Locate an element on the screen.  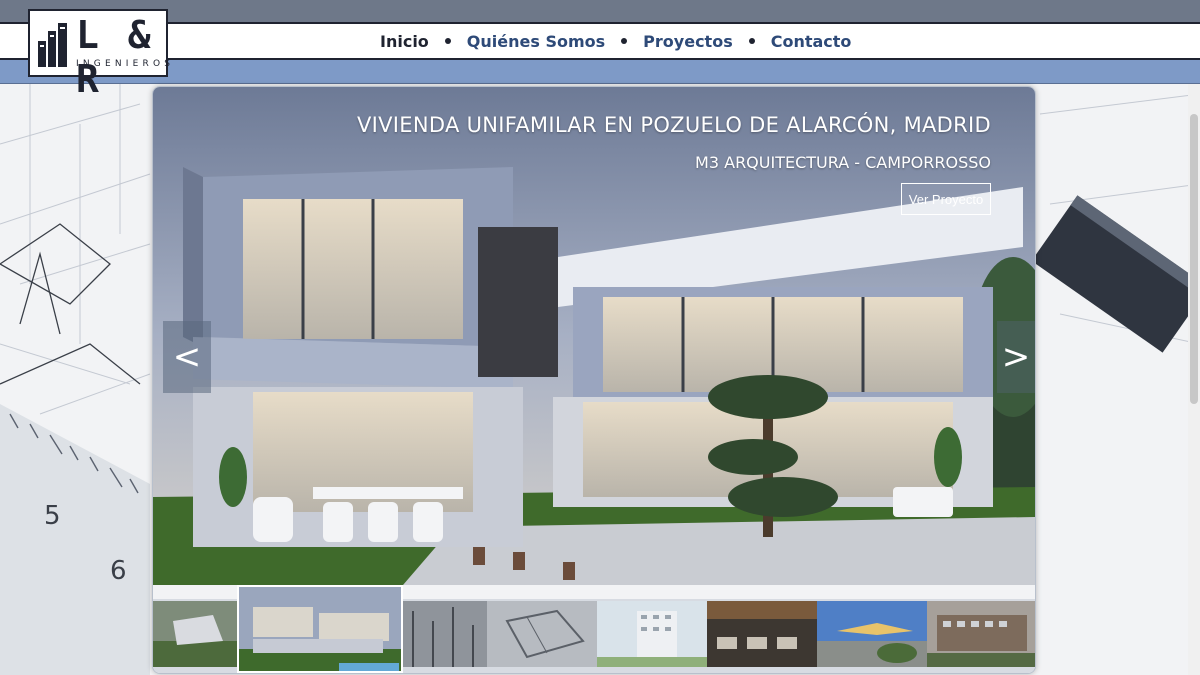
thumbnail-strip is located at coordinates (594, 629).